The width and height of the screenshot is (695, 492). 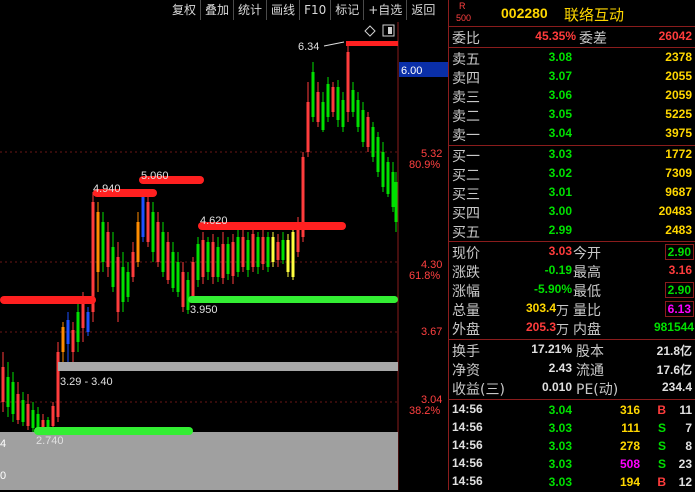 What do you see at coordinates (388, 30) in the screenshot?
I see `restore-window-icon` at bounding box center [388, 30].